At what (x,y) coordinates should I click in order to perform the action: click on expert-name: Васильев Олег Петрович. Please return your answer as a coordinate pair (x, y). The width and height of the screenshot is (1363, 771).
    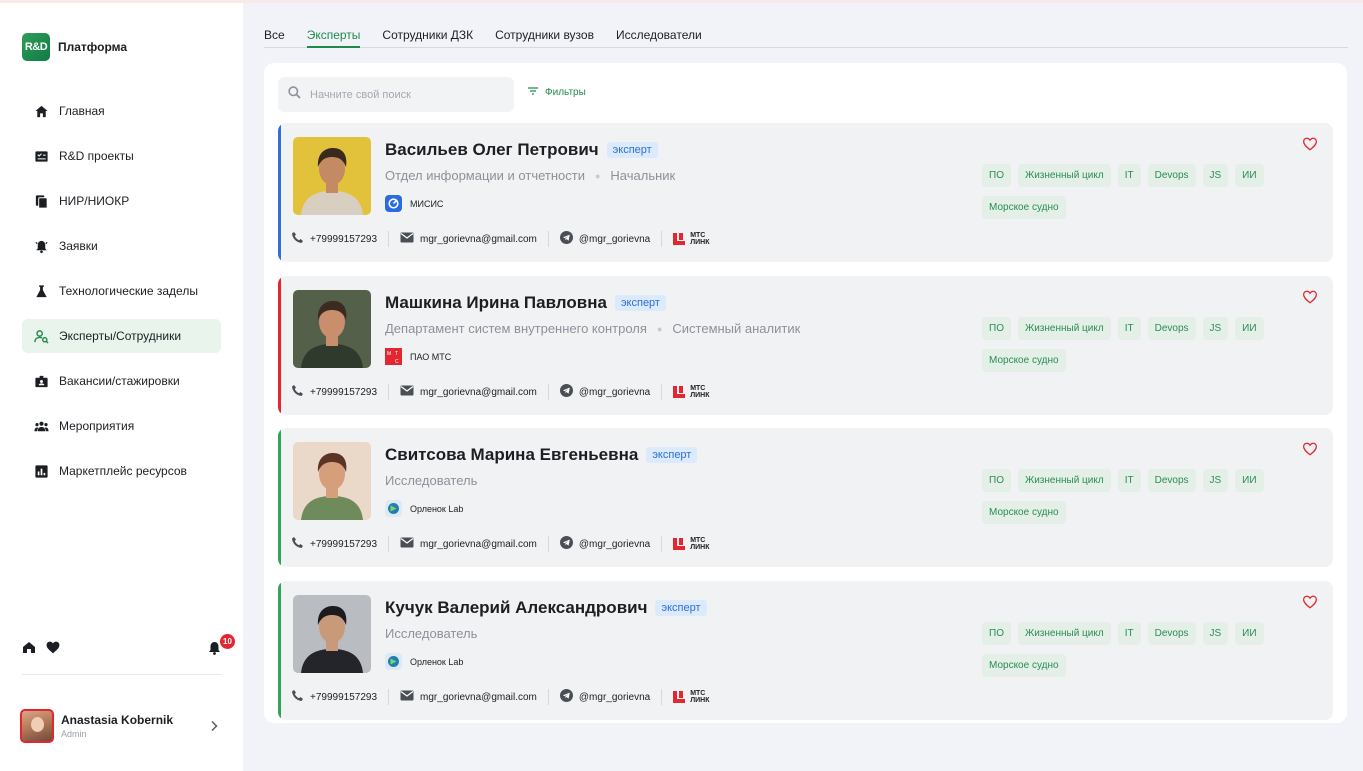
    Looking at the image, I should click on (492, 150).